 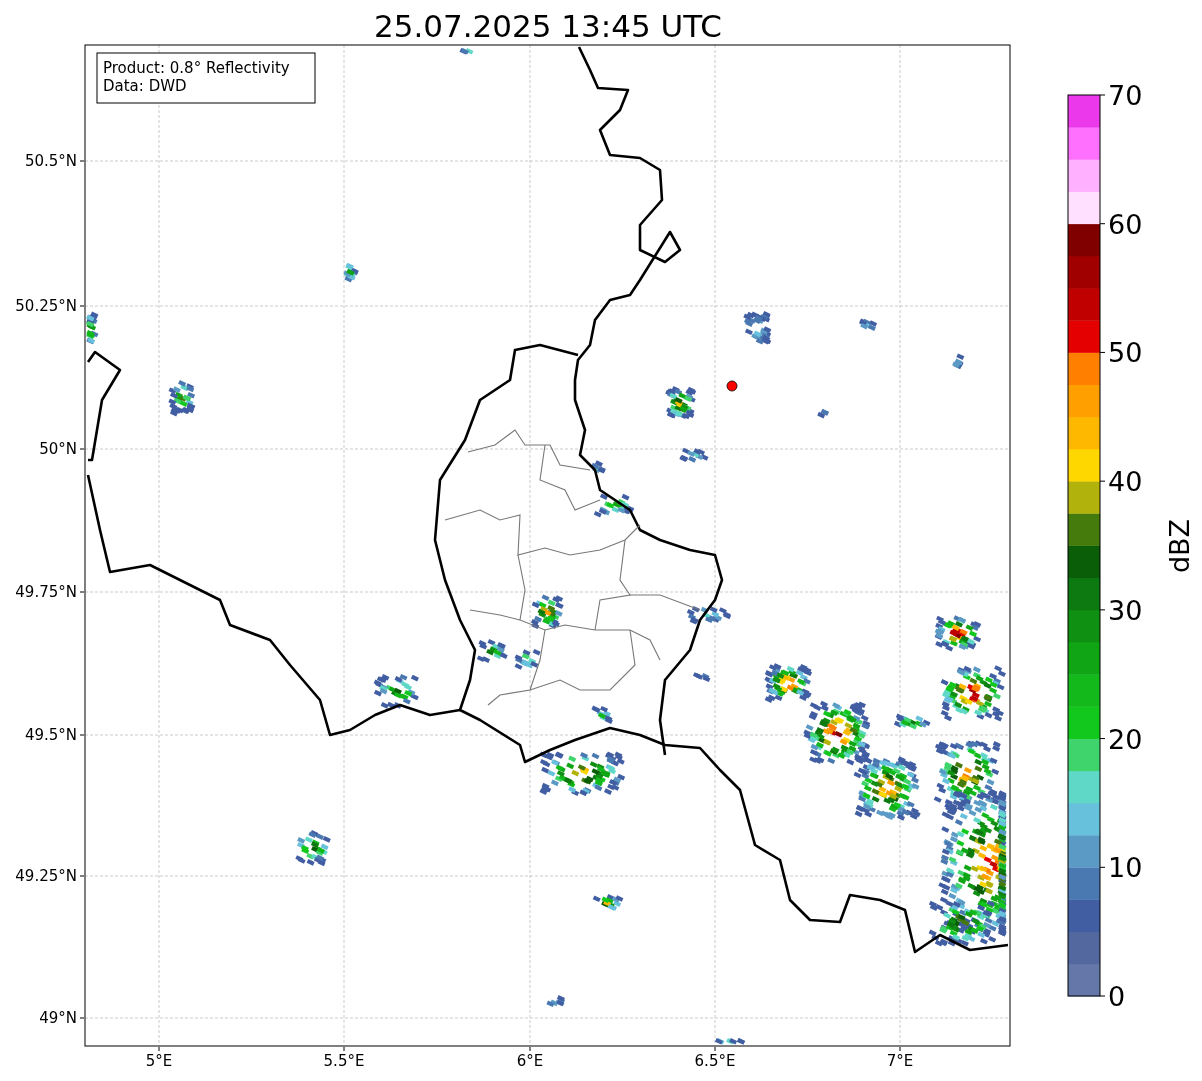 I want to click on colorbar-tick-label: 70, so click(x=1125, y=95).